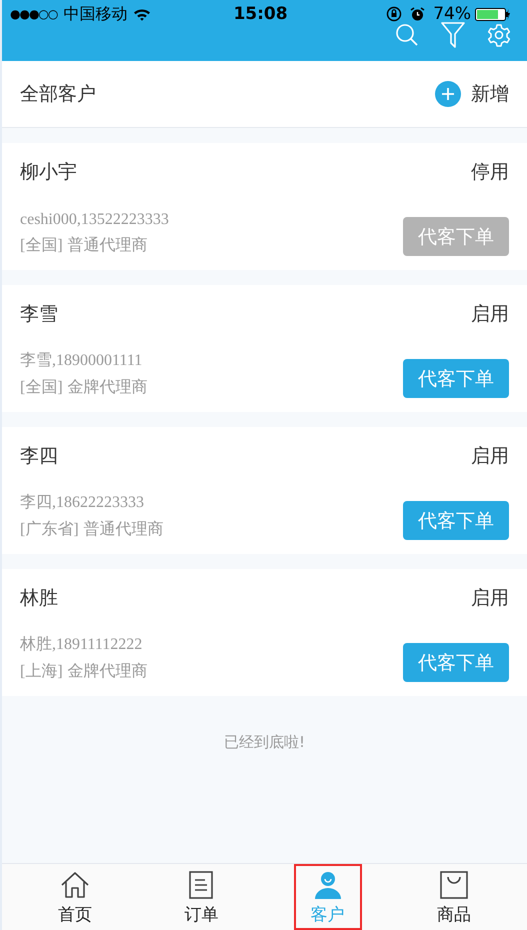 The width and height of the screenshot is (527, 930). I want to click on end-of-list-note: 已经到底啦!, so click(264, 742).